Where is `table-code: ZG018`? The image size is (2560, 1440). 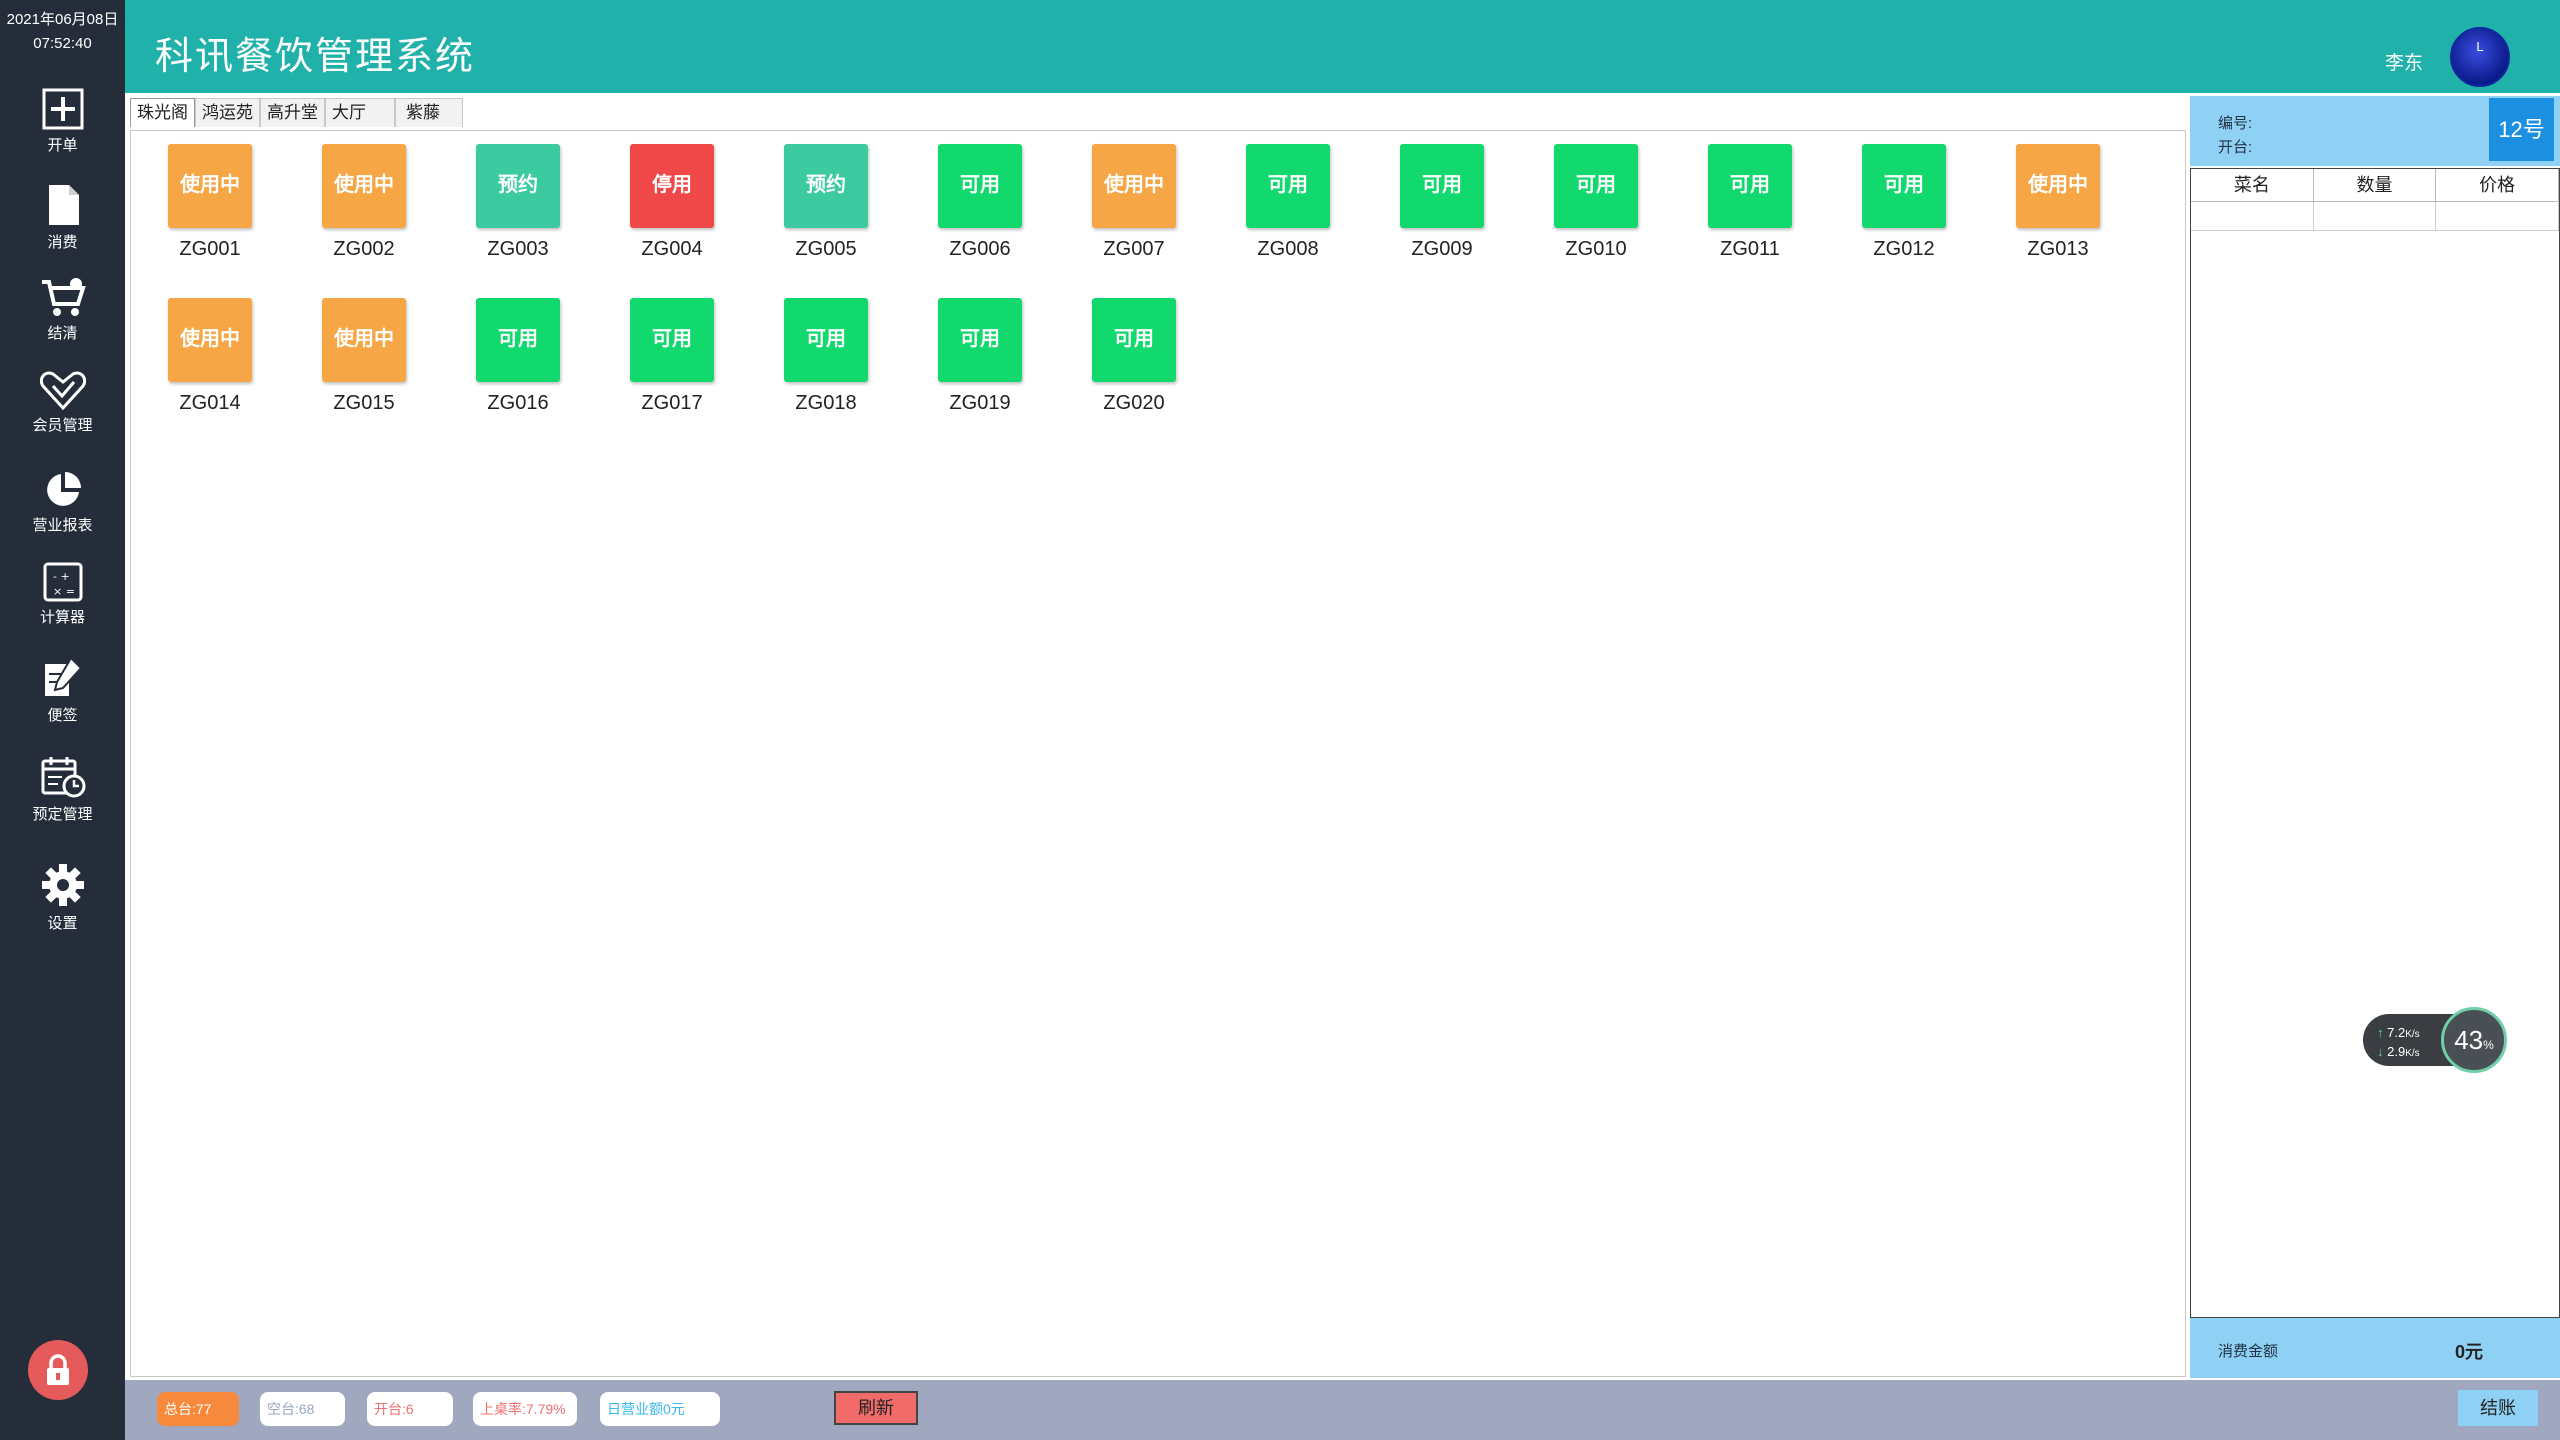 table-code: ZG018 is located at coordinates (826, 403).